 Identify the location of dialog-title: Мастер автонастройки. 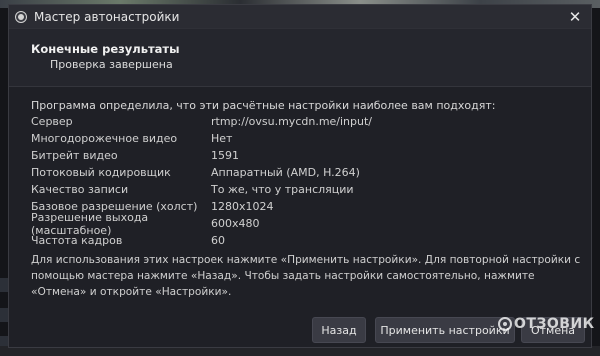
(107, 16).